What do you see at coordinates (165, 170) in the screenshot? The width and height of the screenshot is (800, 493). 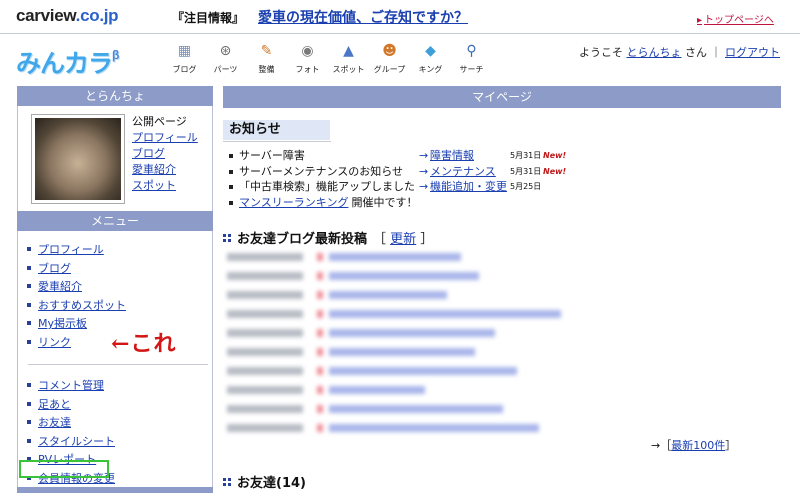 I see `profile-link: 愛車紹介` at bounding box center [165, 170].